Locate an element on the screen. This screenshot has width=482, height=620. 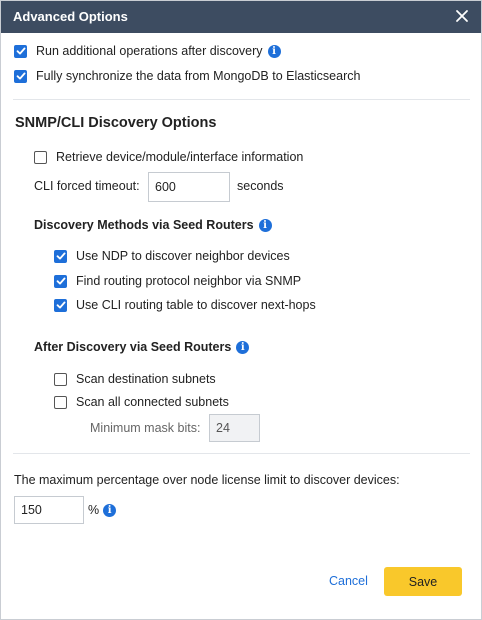
routing-protocol-snmp-label: Find routing protocol neighbor via SNMP is located at coordinates (189, 281).